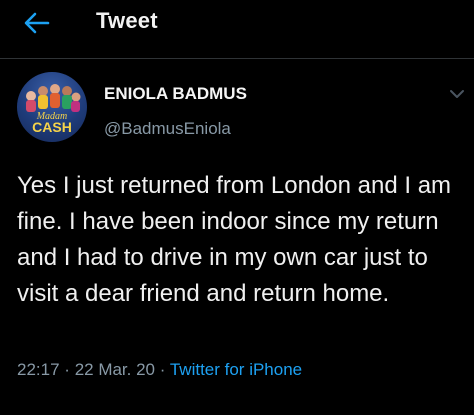 The height and width of the screenshot is (415, 474). Describe the element at coordinates (53, 109) in the screenshot. I see `avatar-image: Madam CASH` at that location.